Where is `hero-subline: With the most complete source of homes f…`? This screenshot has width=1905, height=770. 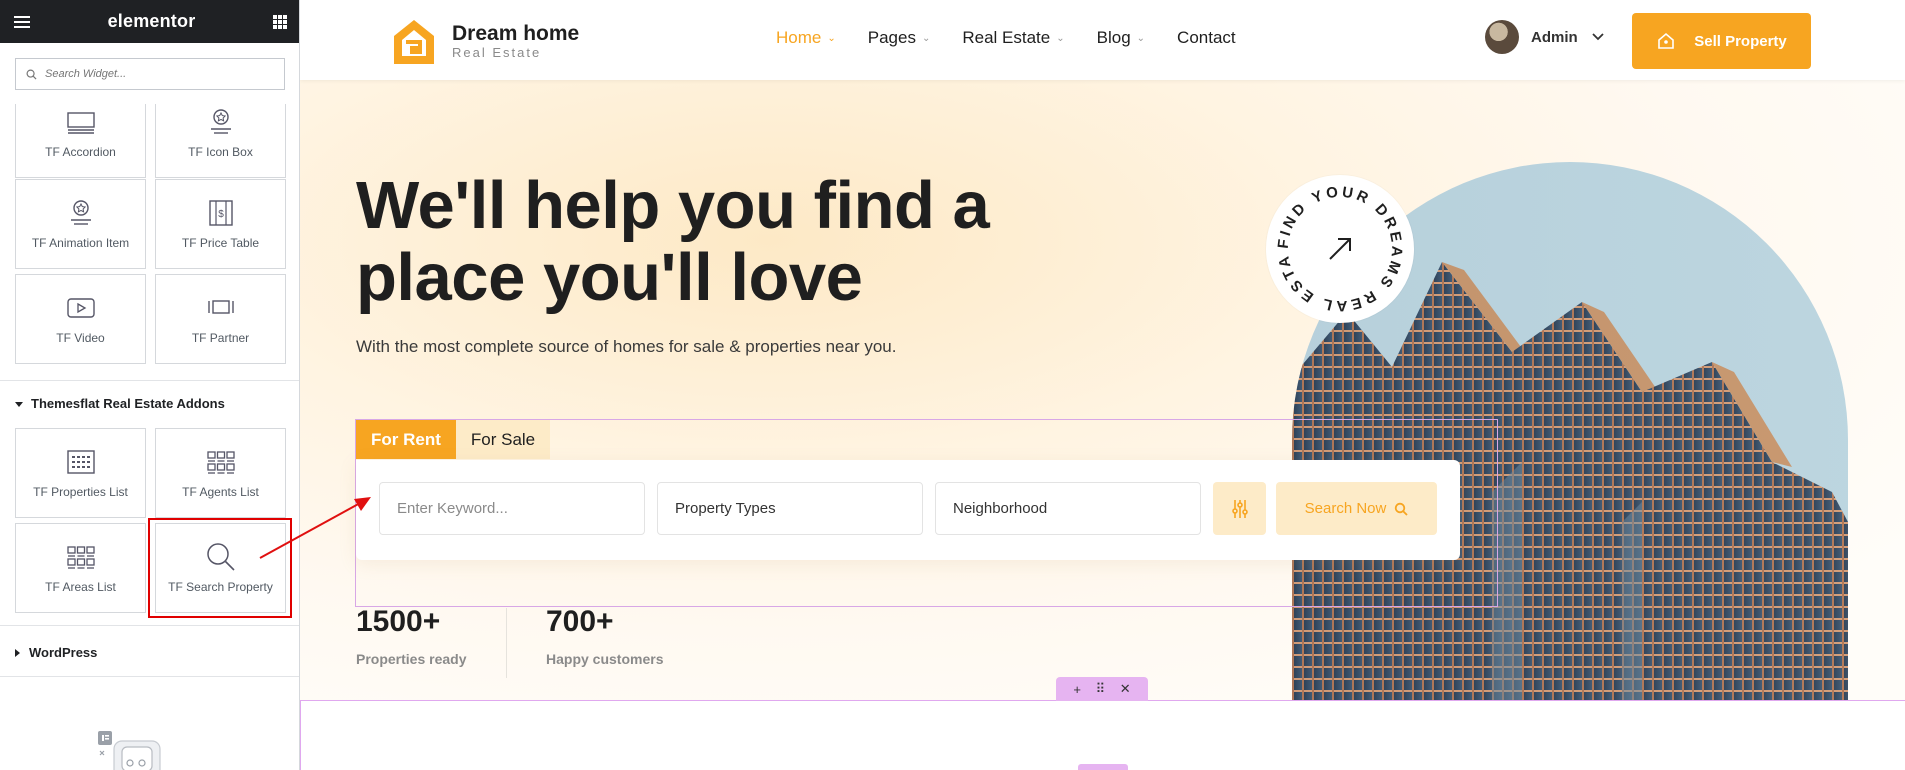 hero-subline: With the most complete source of homes f… is located at coordinates (626, 346).